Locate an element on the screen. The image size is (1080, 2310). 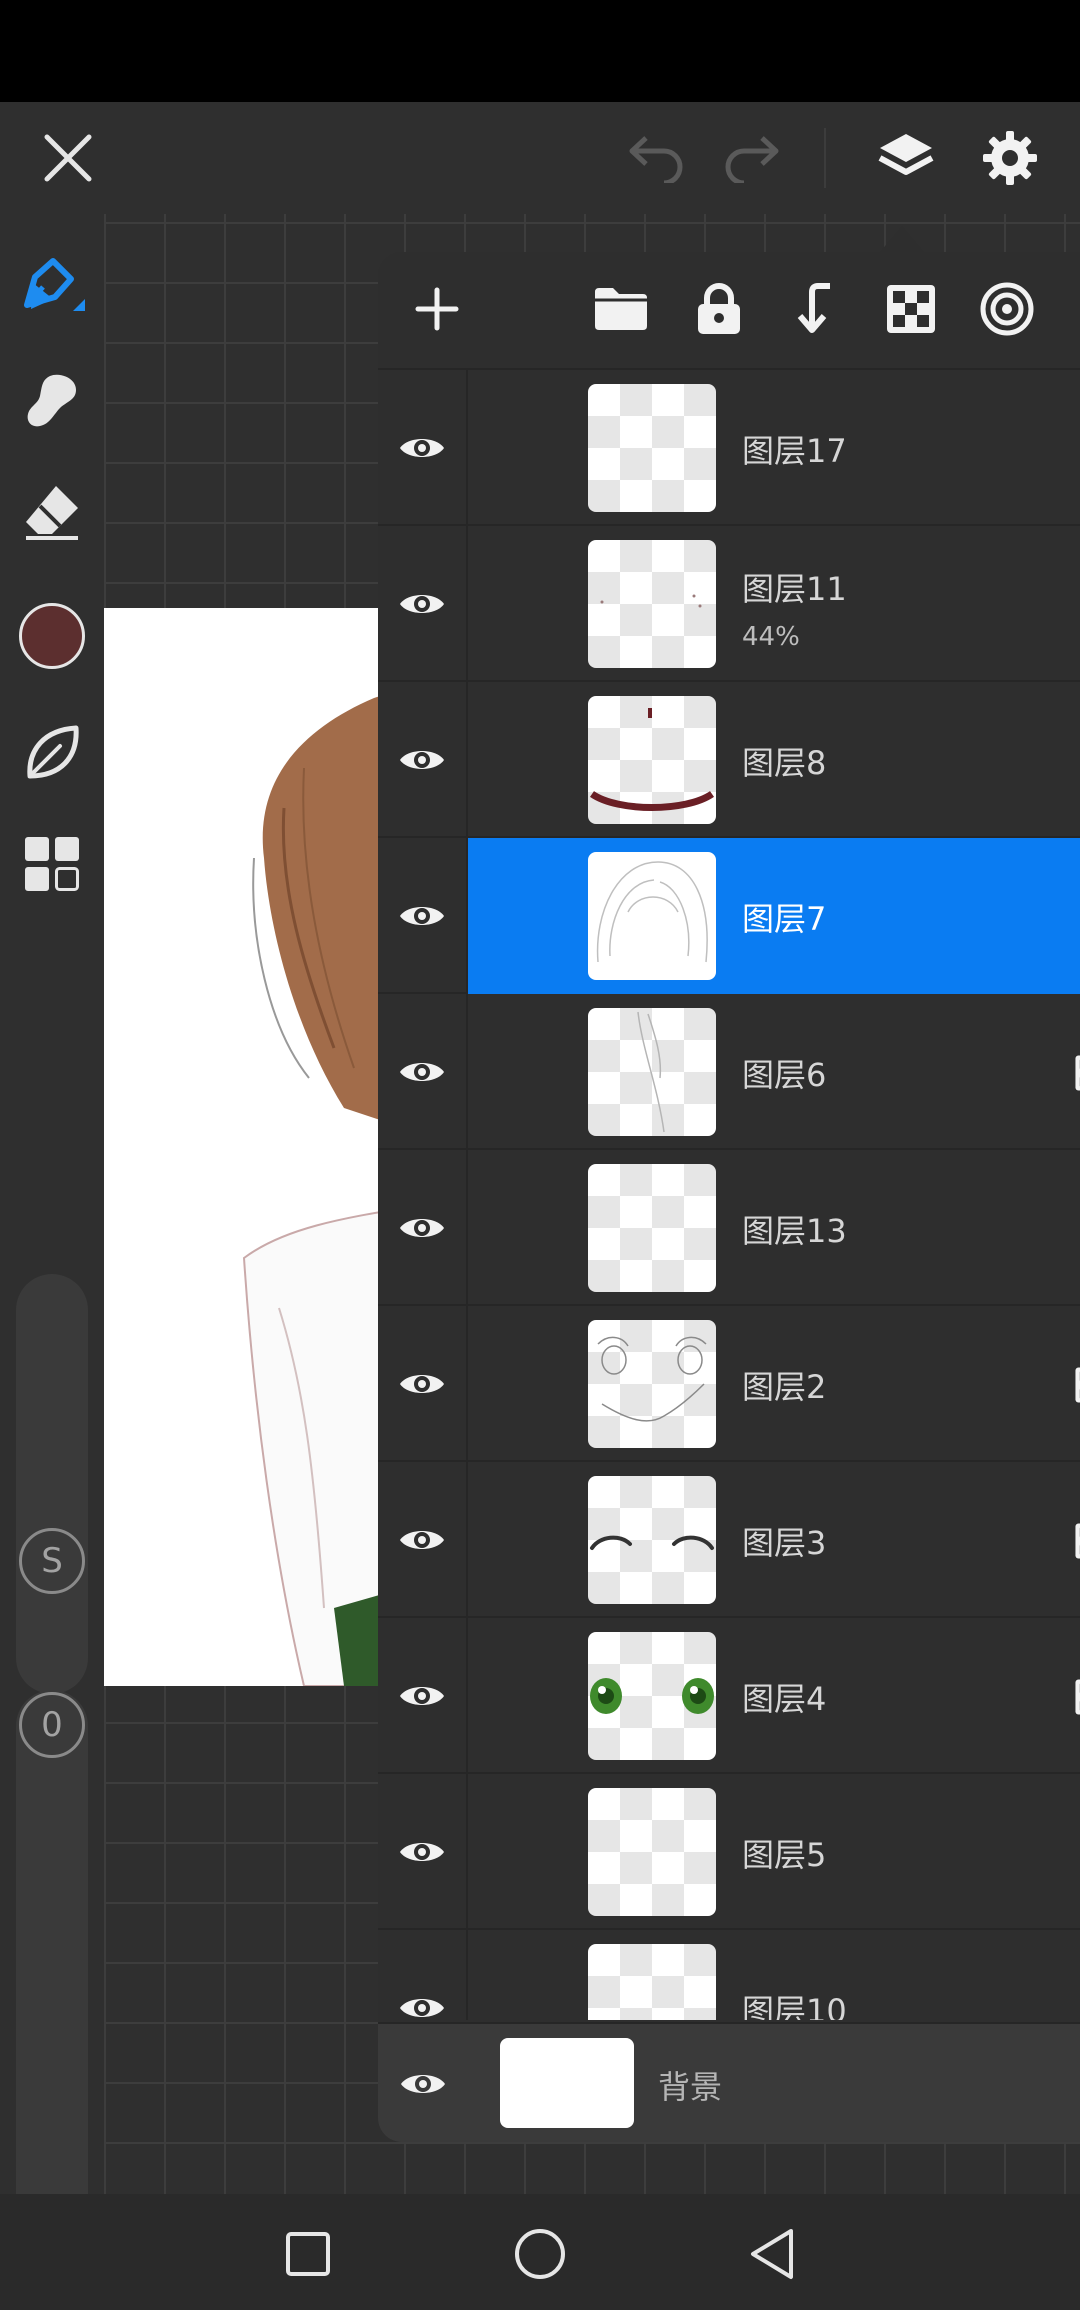
layer-item: 图层13 is located at coordinates (729, 1228).